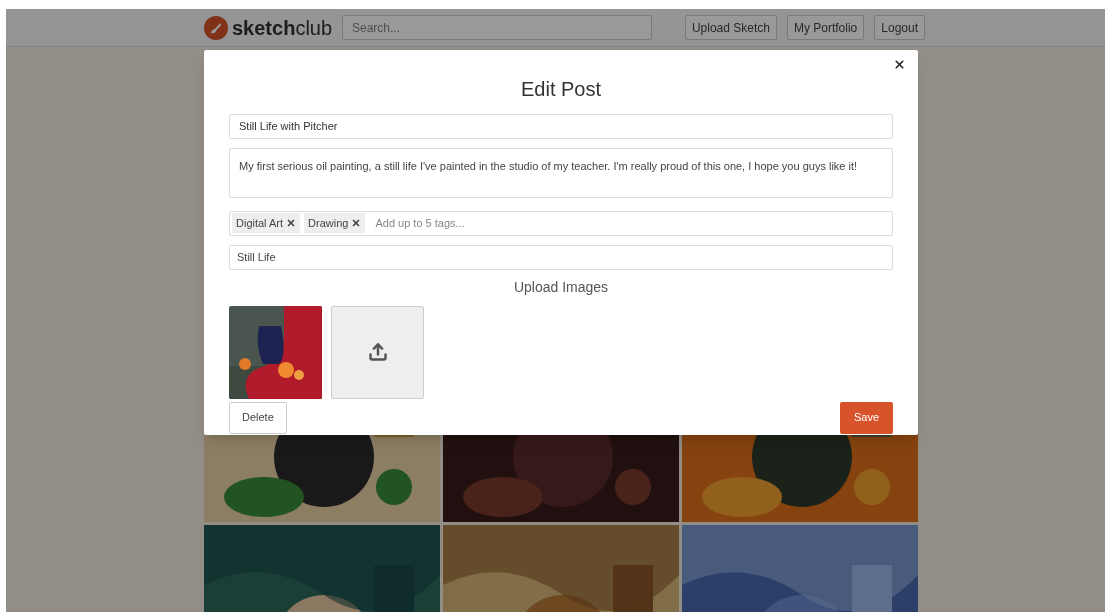  Describe the element at coordinates (560, 89) in the screenshot. I see `modal-title: Edit Post` at that location.